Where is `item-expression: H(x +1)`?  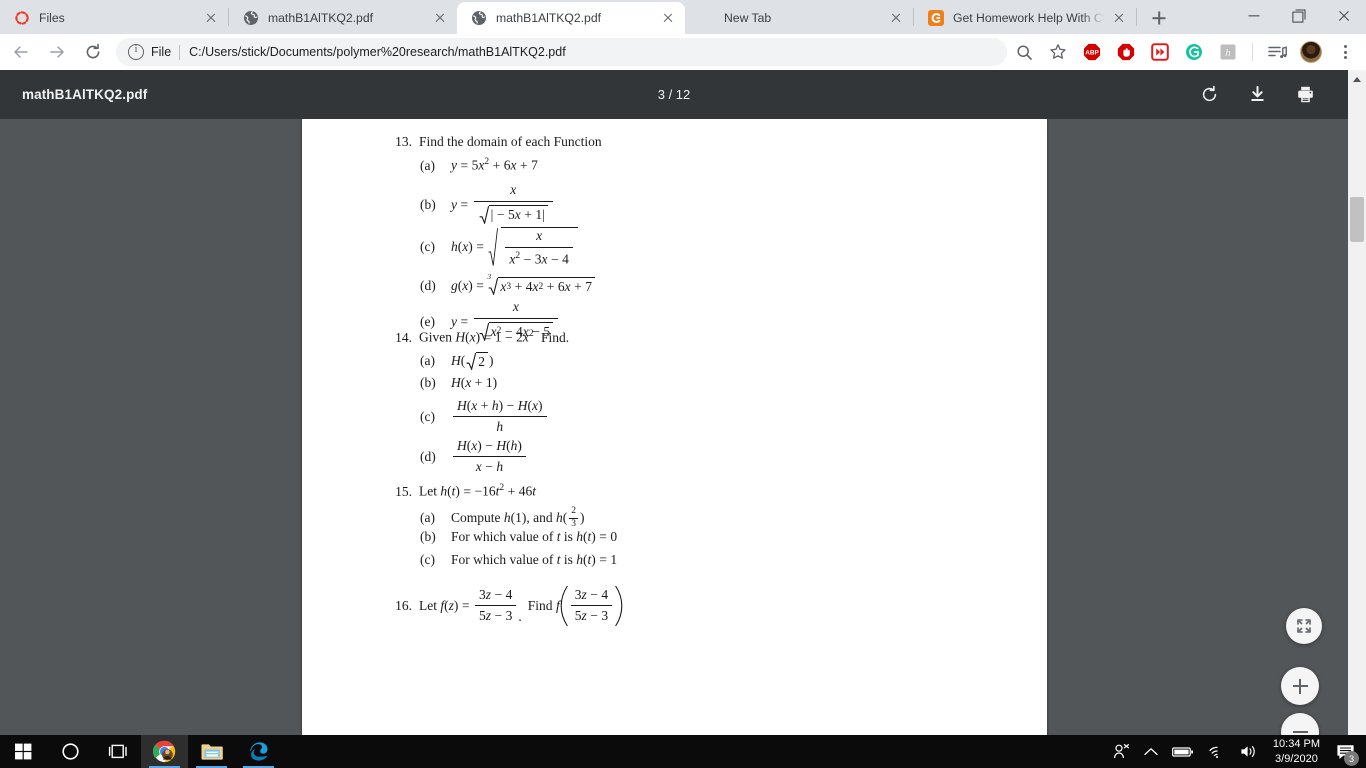
item-expression: H(x +1) is located at coordinates (474, 382).